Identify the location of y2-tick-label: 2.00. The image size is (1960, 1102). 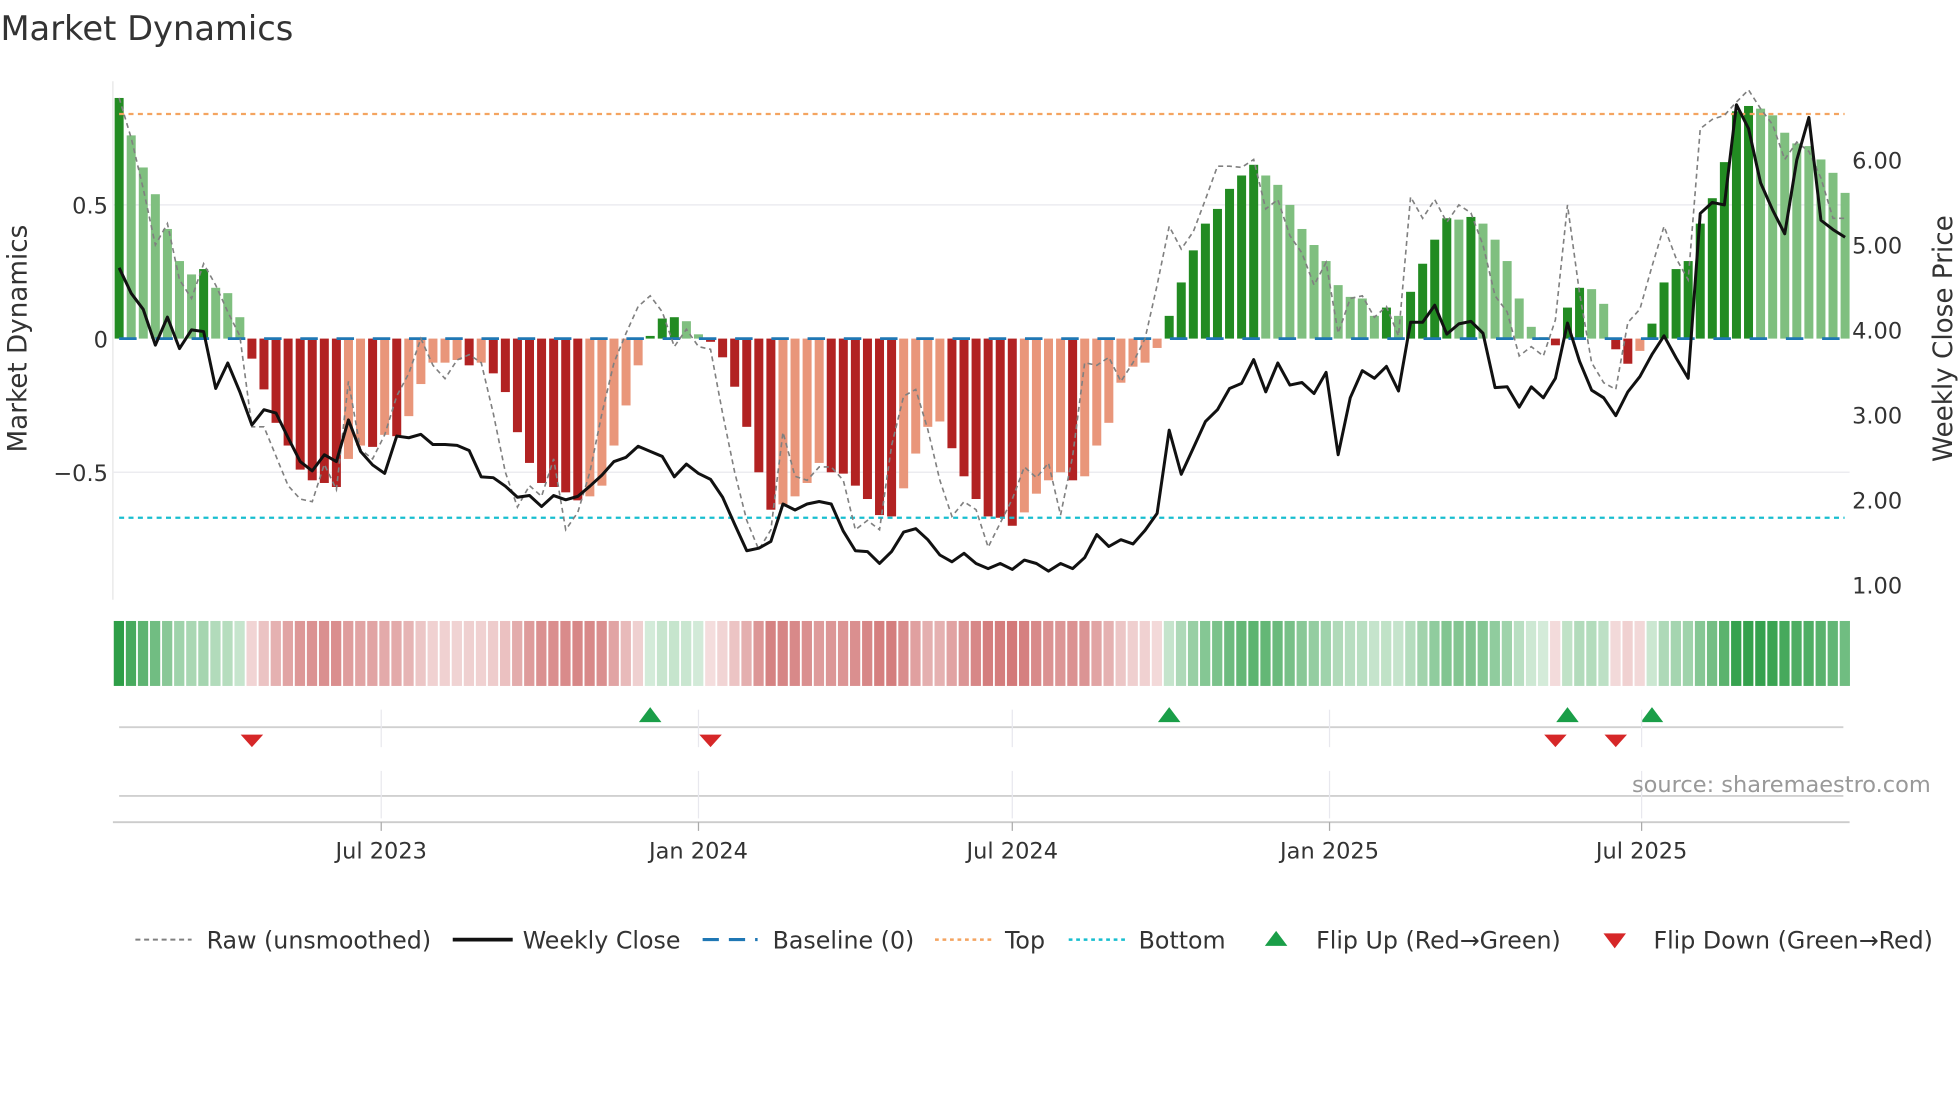
(1877, 502).